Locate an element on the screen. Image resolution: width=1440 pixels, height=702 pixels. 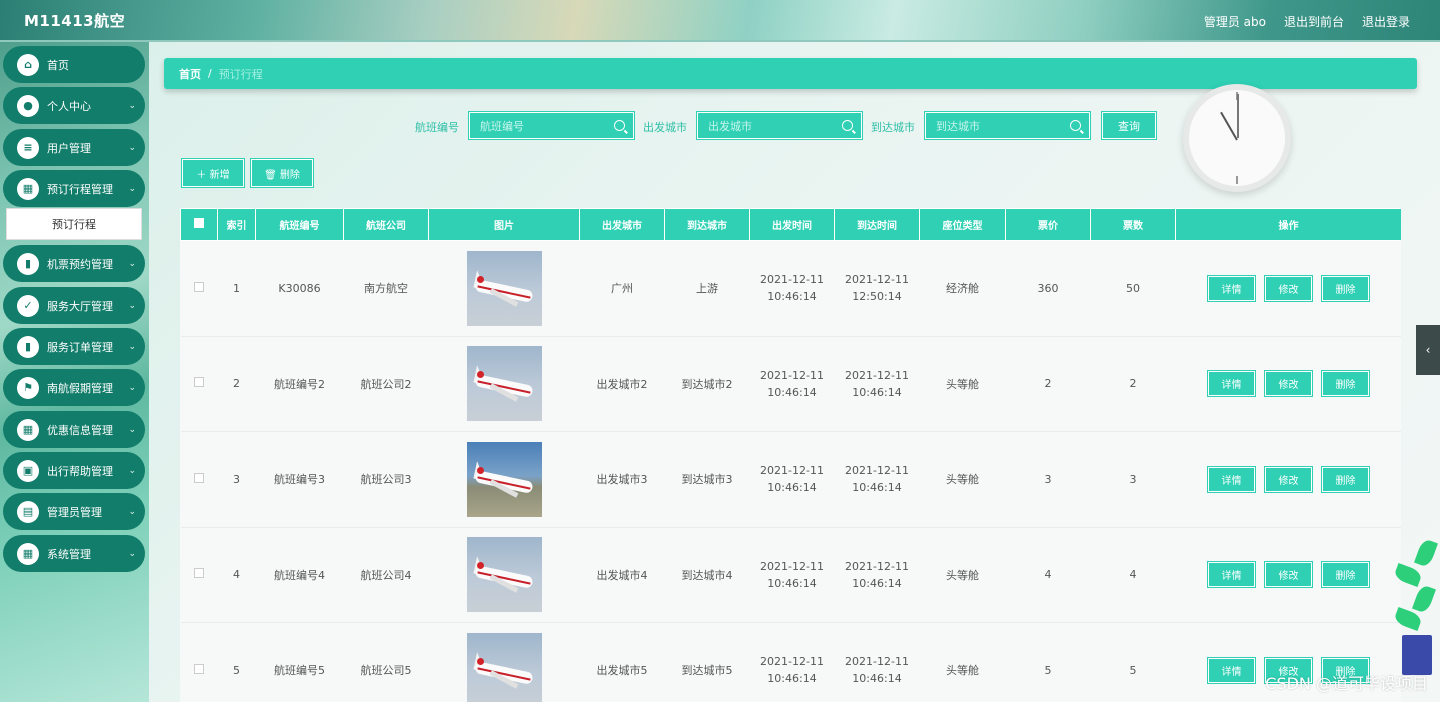
sidebar-item-1: ⌂ 首页 is located at coordinates (74, 64).